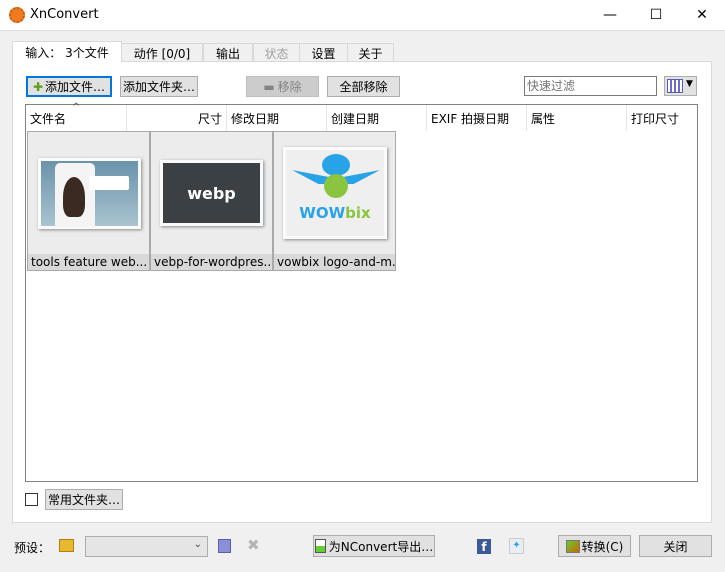 This screenshot has height=572, width=725. What do you see at coordinates (477, 118) in the screenshot?
I see `column-header-exif-date: EXIF 拍摄日期` at bounding box center [477, 118].